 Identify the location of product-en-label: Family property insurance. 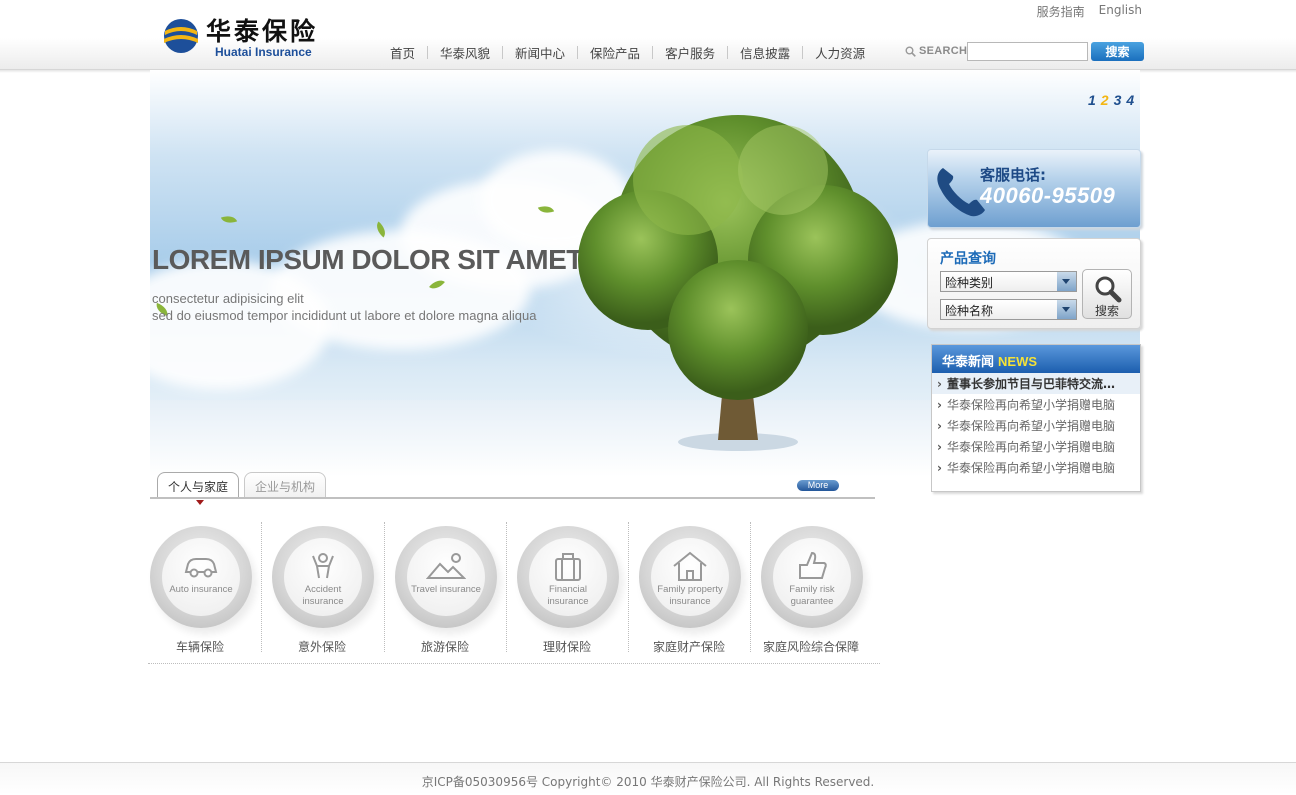
(690, 596).